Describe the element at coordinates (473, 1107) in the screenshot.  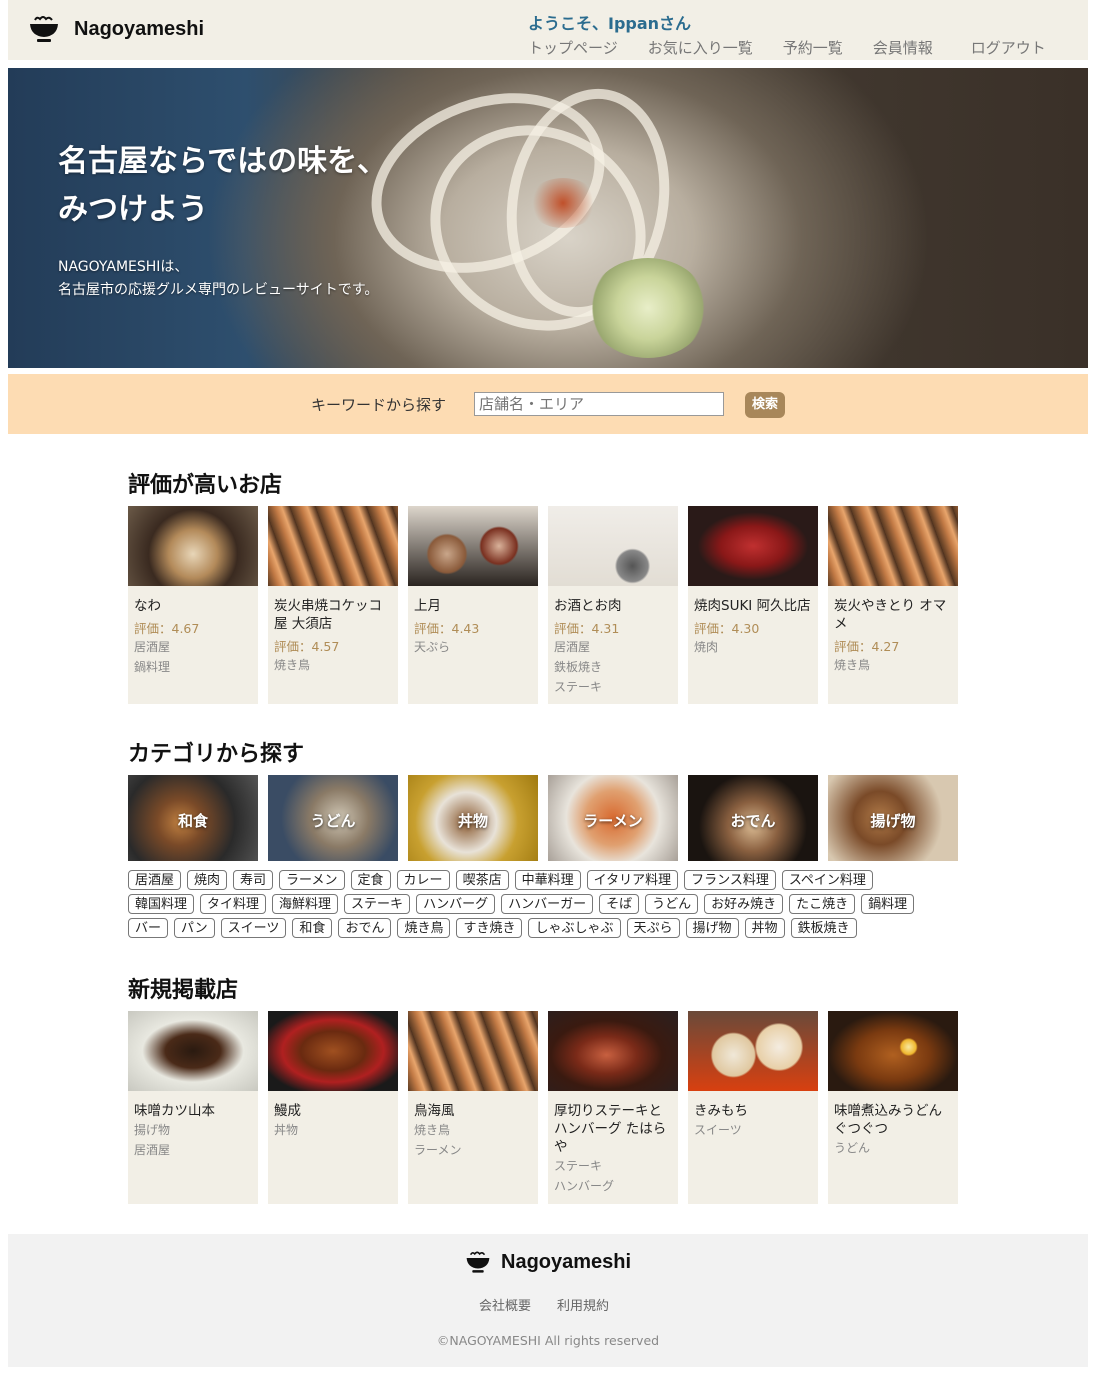
I see `shop-card: 鳥海風 焼き鳥 ラーメン` at that location.